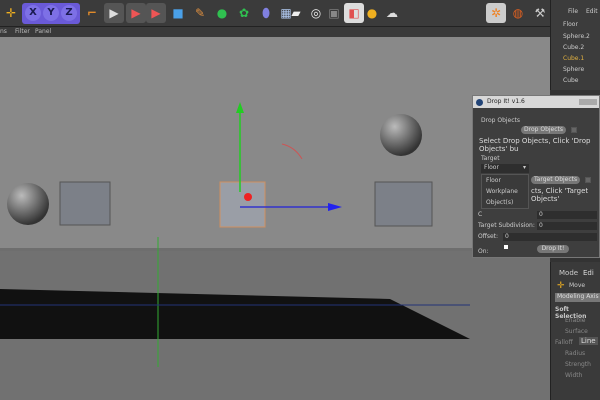  What do you see at coordinates (296, 13) in the screenshot?
I see `camera-icon: ▰` at bounding box center [296, 13].